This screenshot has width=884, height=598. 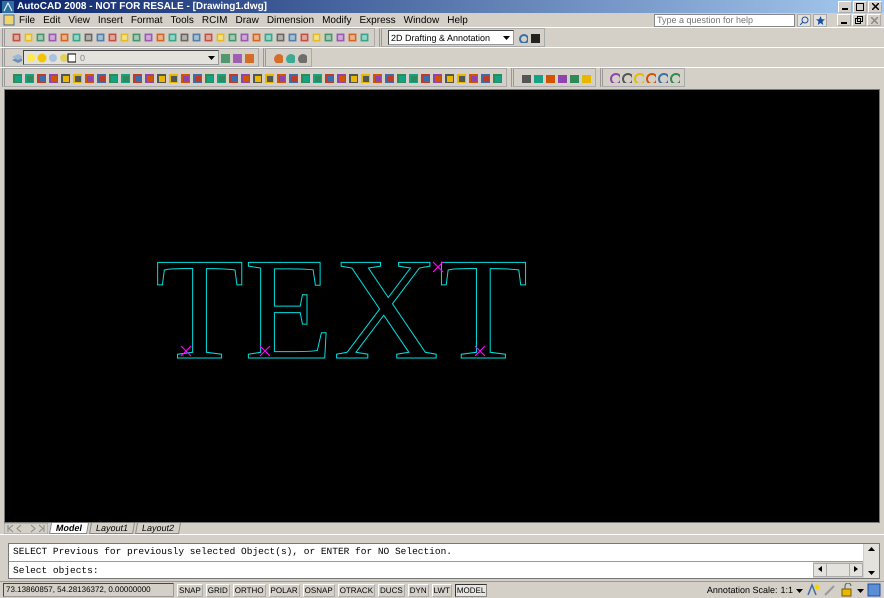 I want to click on app-logo-icon, so click(x=8, y=6).